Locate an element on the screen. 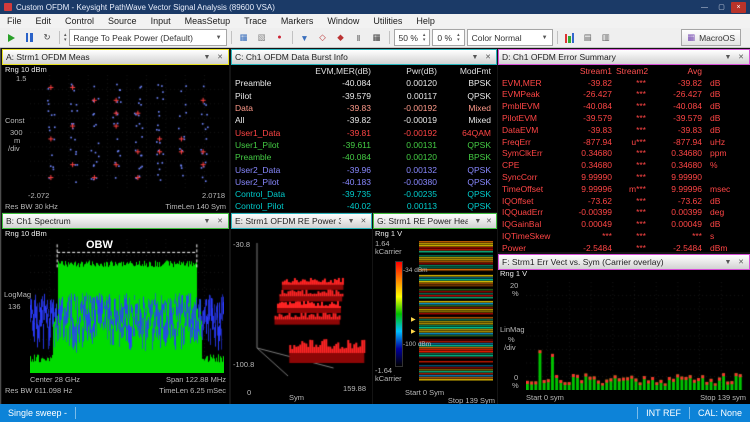 This screenshot has width=750, height=422. trace-type-label: LinMag is located at coordinates (512, 329).